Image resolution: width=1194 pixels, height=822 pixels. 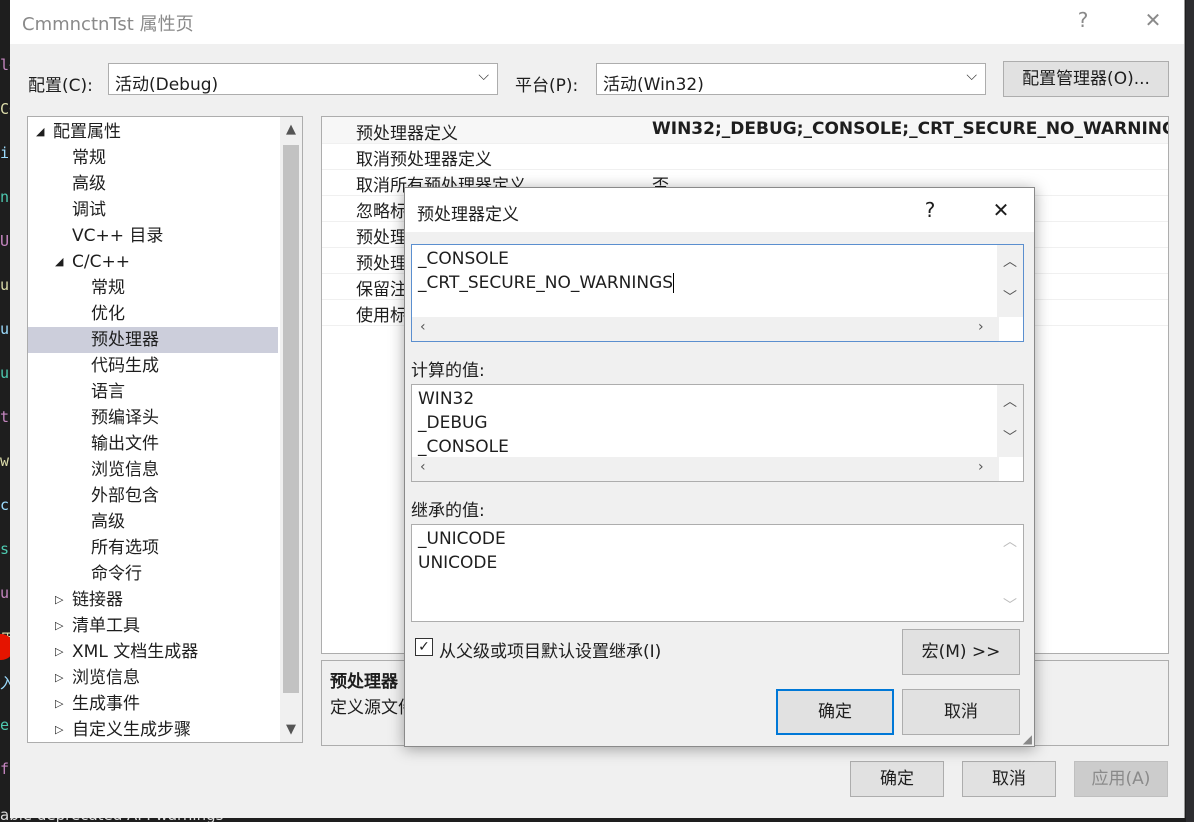 What do you see at coordinates (381, 290) in the screenshot?
I see `property-name: 保留注` at bounding box center [381, 290].